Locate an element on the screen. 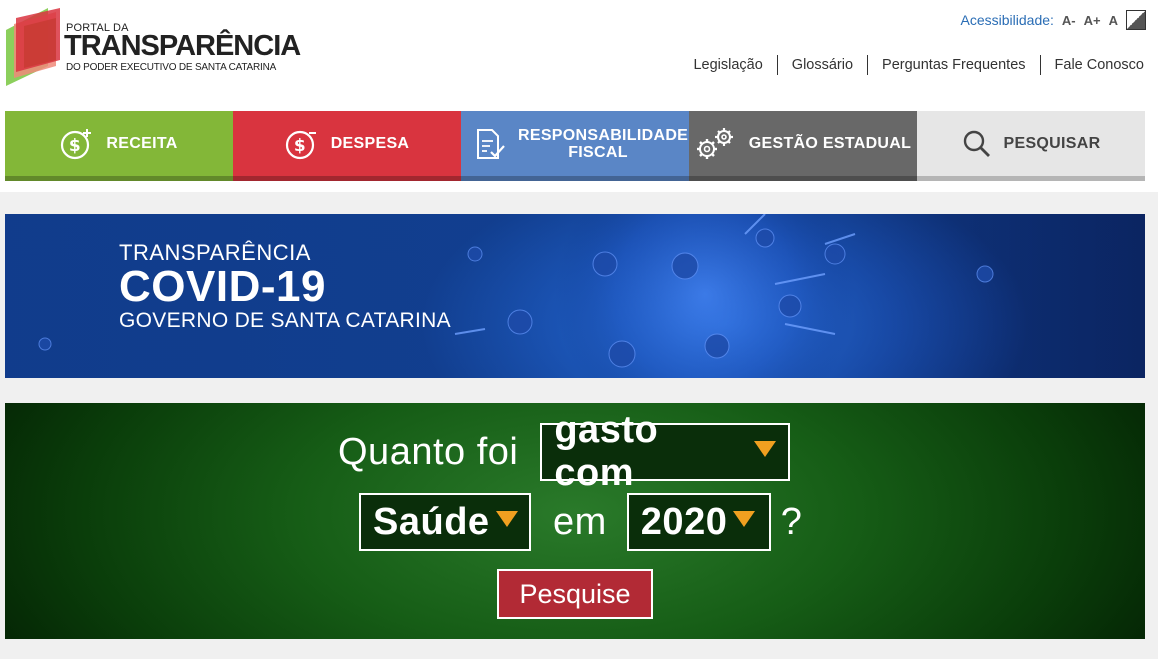 The width and height of the screenshot is (1158, 659). logo-line3: DO PODER EXECUTIVO DE SANTA CATARINA is located at coordinates (171, 67).